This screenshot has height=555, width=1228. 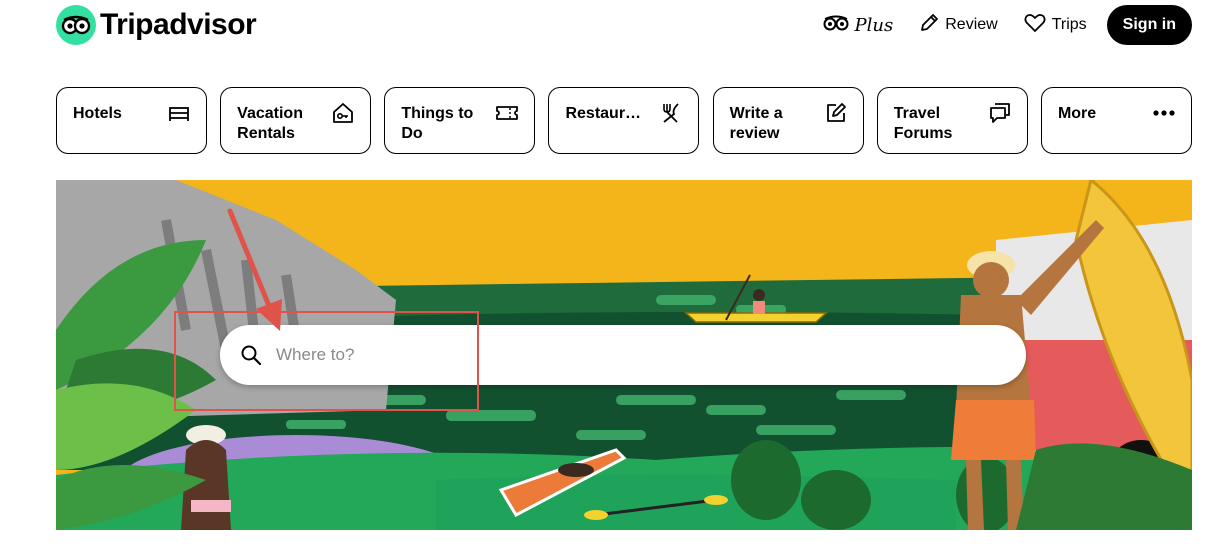 I want to click on plus-link: Plus, so click(x=858, y=25).